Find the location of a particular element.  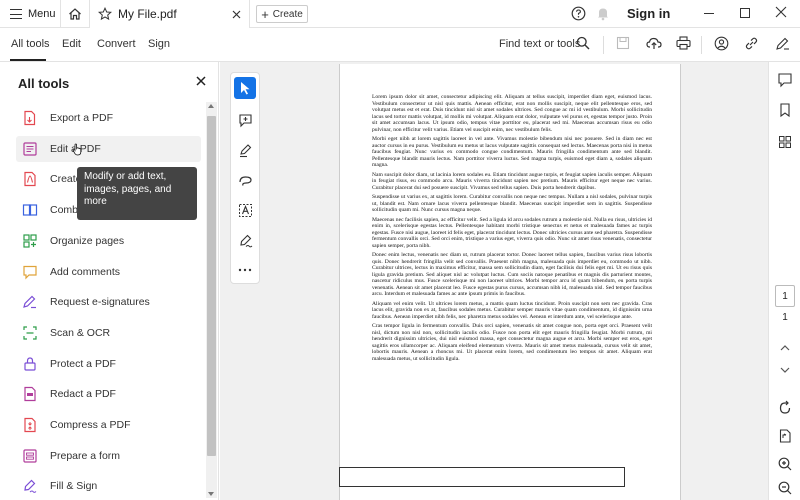

panel-scrollbar is located at coordinates (211, 300).